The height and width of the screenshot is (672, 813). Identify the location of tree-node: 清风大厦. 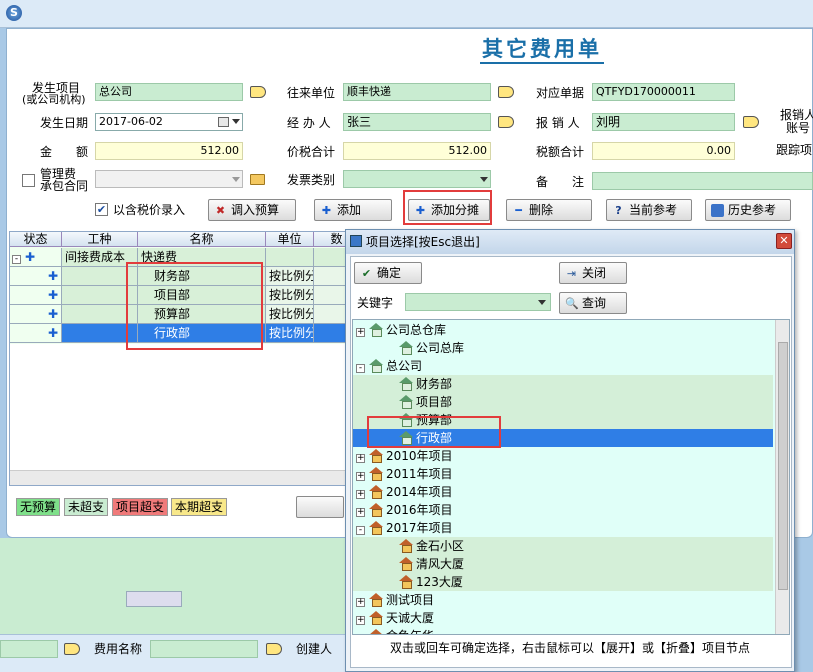
(563, 564).